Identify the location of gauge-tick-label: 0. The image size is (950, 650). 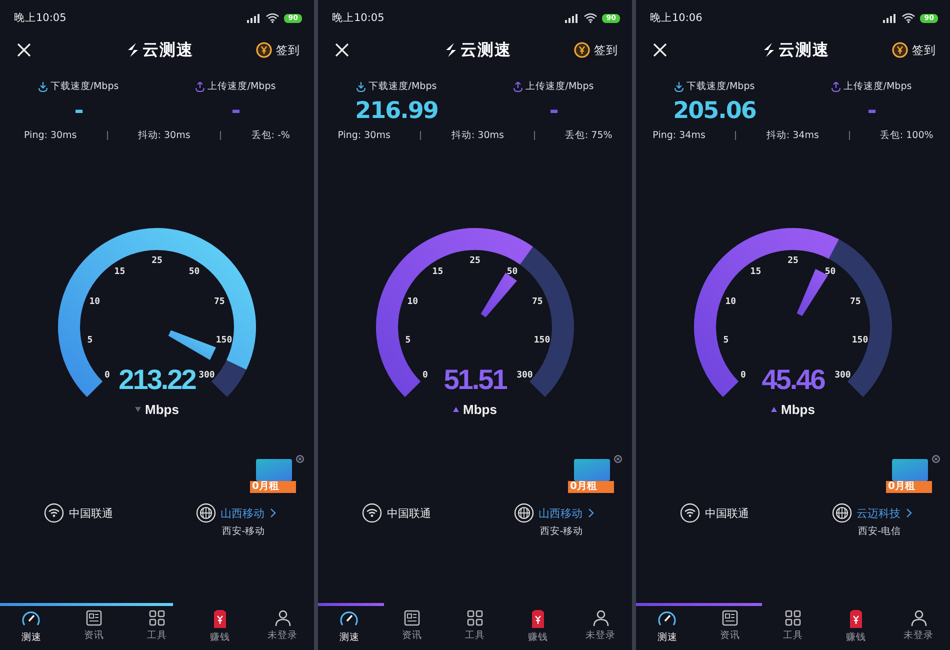
(107, 375).